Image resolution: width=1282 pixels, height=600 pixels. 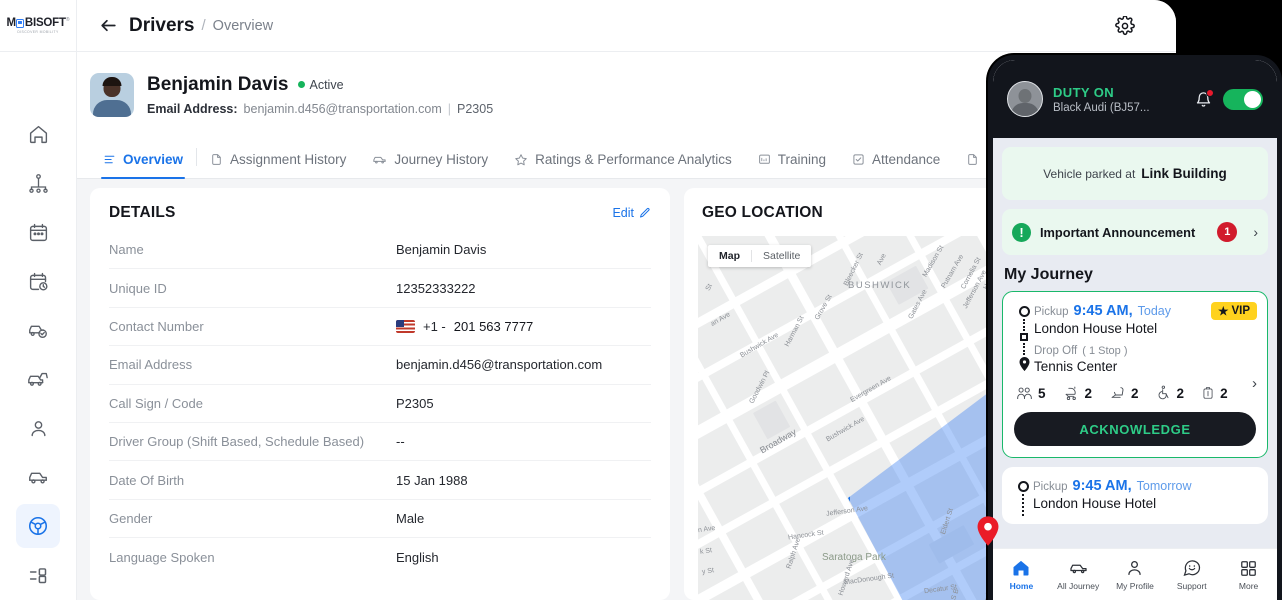 I want to click on steering-wheel-icon, so click(x=38, y=526).